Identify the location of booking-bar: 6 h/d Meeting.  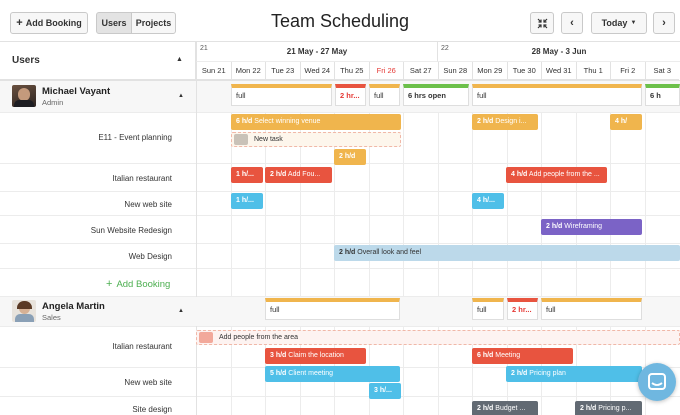
(522, 356).